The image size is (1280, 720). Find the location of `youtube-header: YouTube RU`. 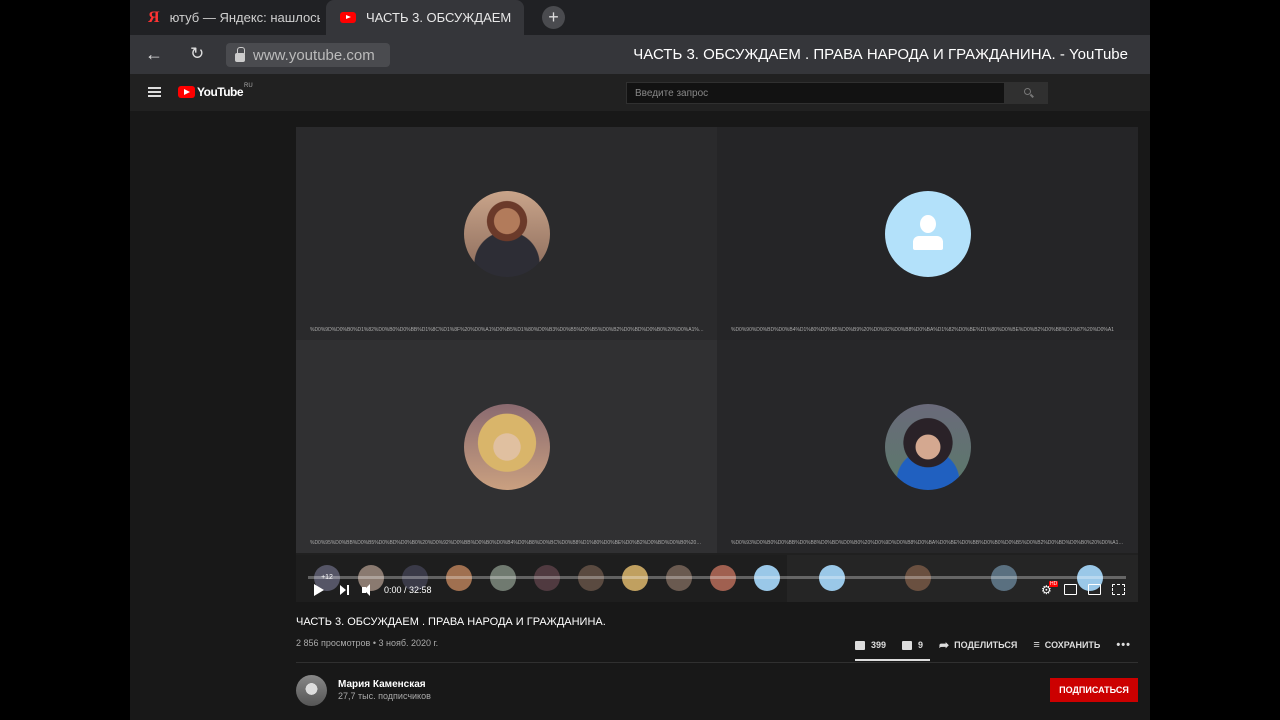

youtube-header: YouTube RU is located at coordinates (640, 92).